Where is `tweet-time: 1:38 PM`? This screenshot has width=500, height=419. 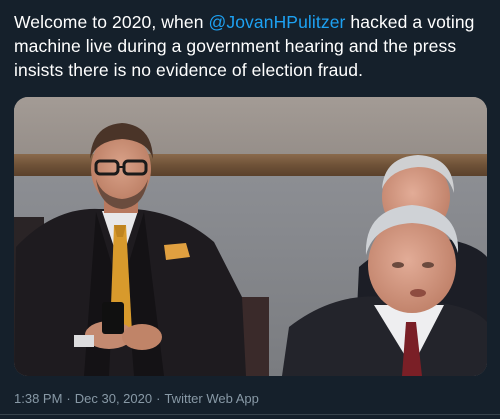
tweet-time: 1:38 PM is located at coordinates (38, 398).